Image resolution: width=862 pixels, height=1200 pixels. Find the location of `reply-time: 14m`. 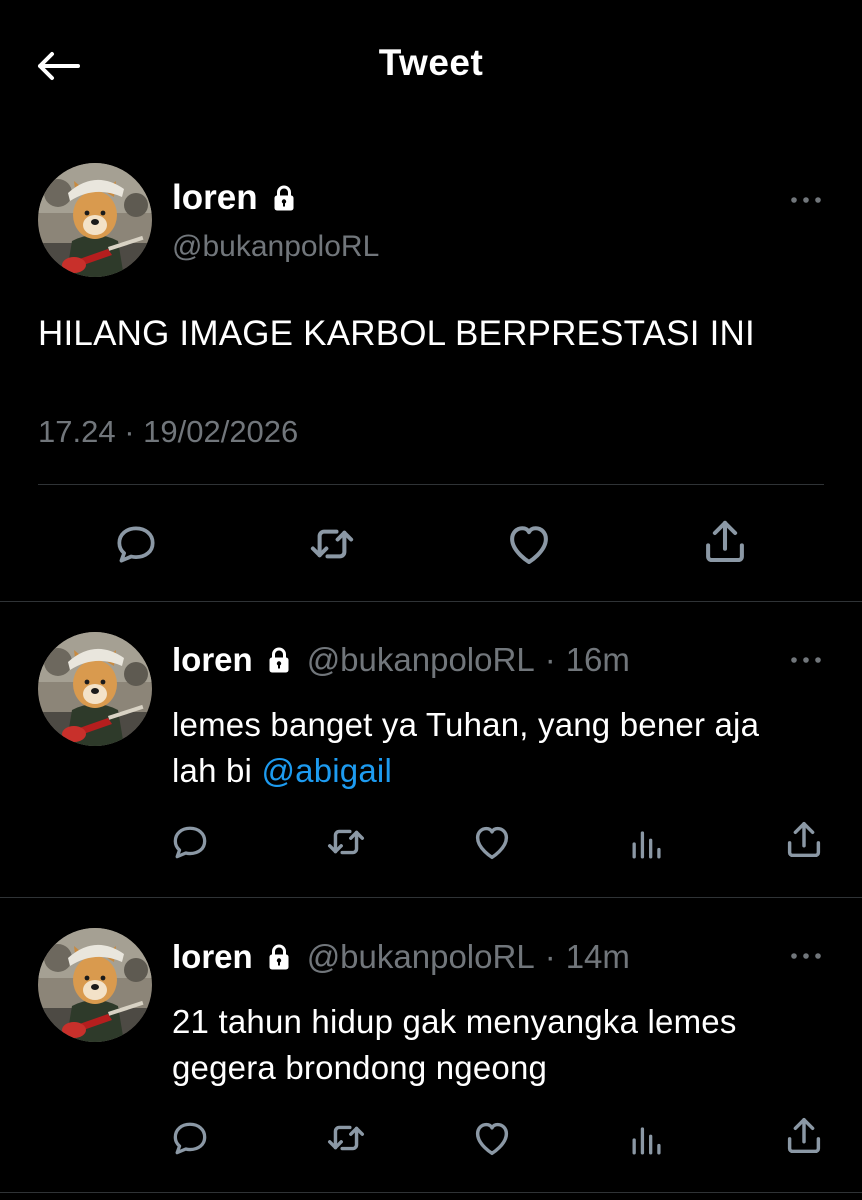

reply-time: 14m is located at coordinates (598, 957).